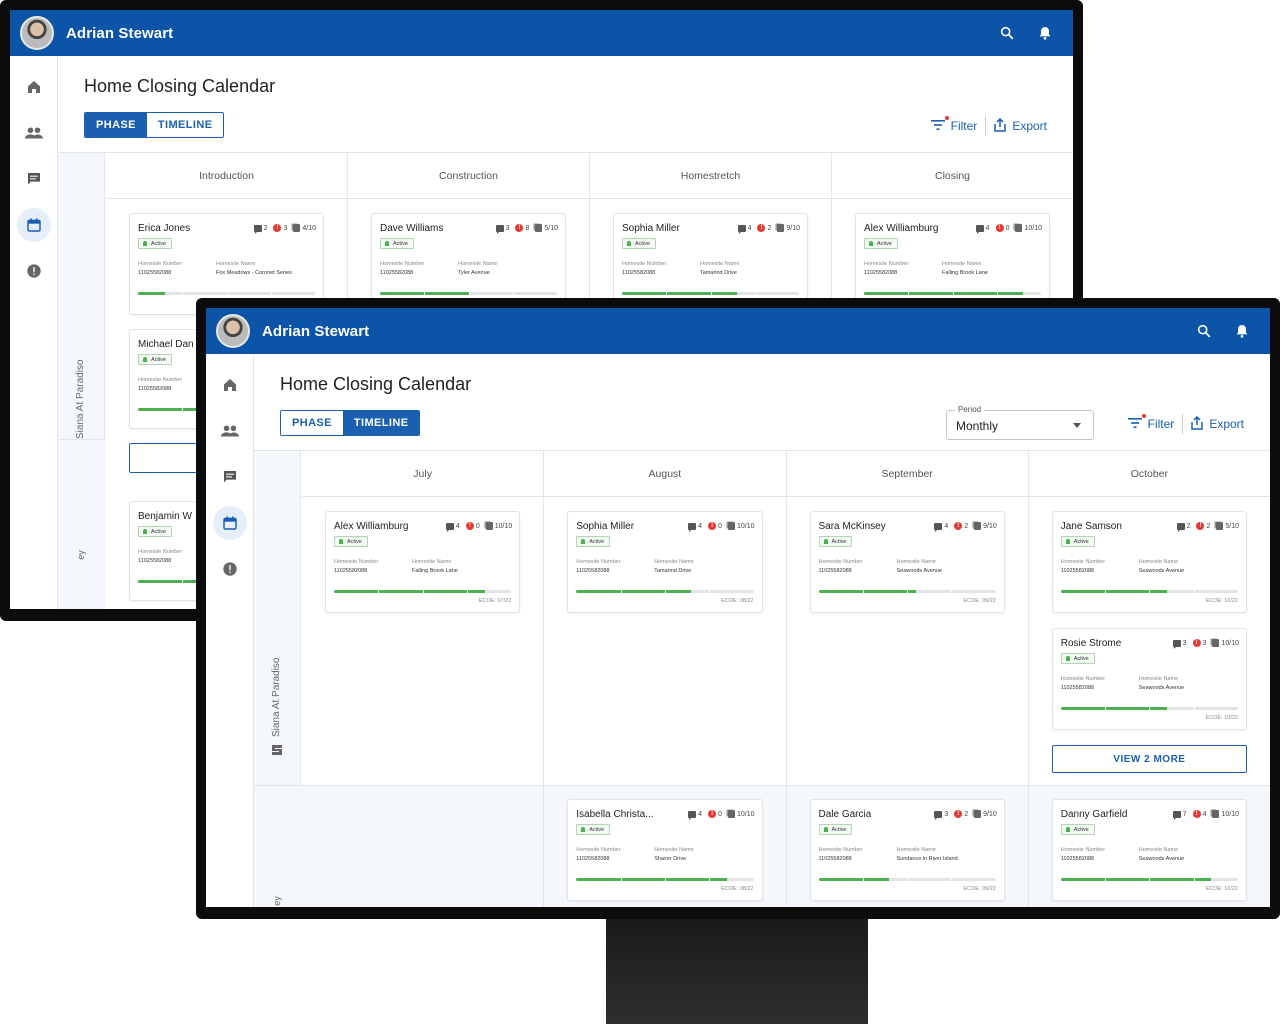 Image resolution: width=1280 pixels, height=1024 pixels. What do you see at coordinates (1000, 126) in the screenshot?
I see `export-icon` at bounding box center [1000, 126].